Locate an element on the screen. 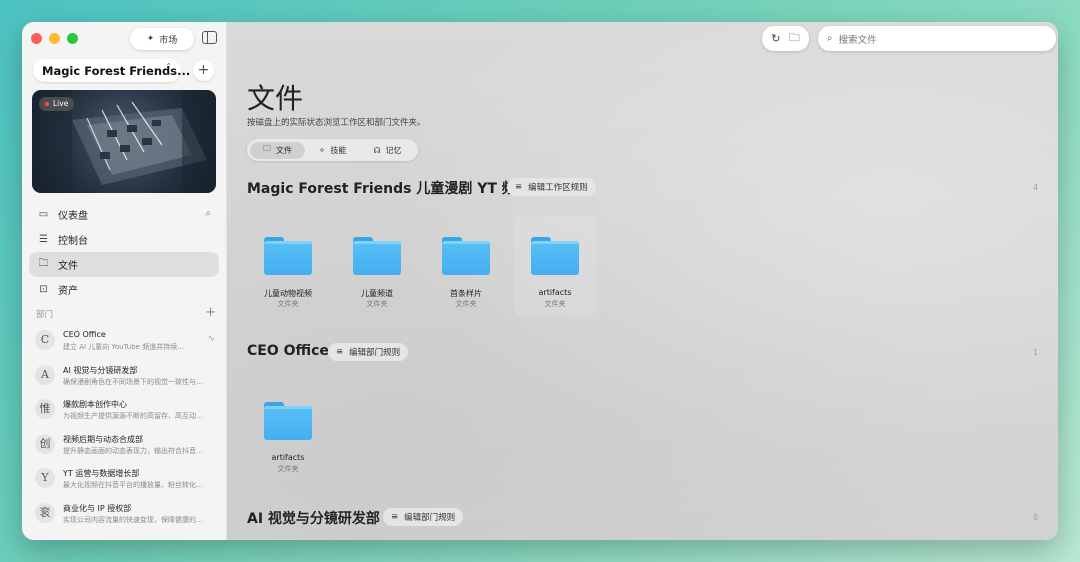 Image resolution: width=1080 pixels, height=562 pixels. department-avatar: Y is located at coordinates (45, 478).